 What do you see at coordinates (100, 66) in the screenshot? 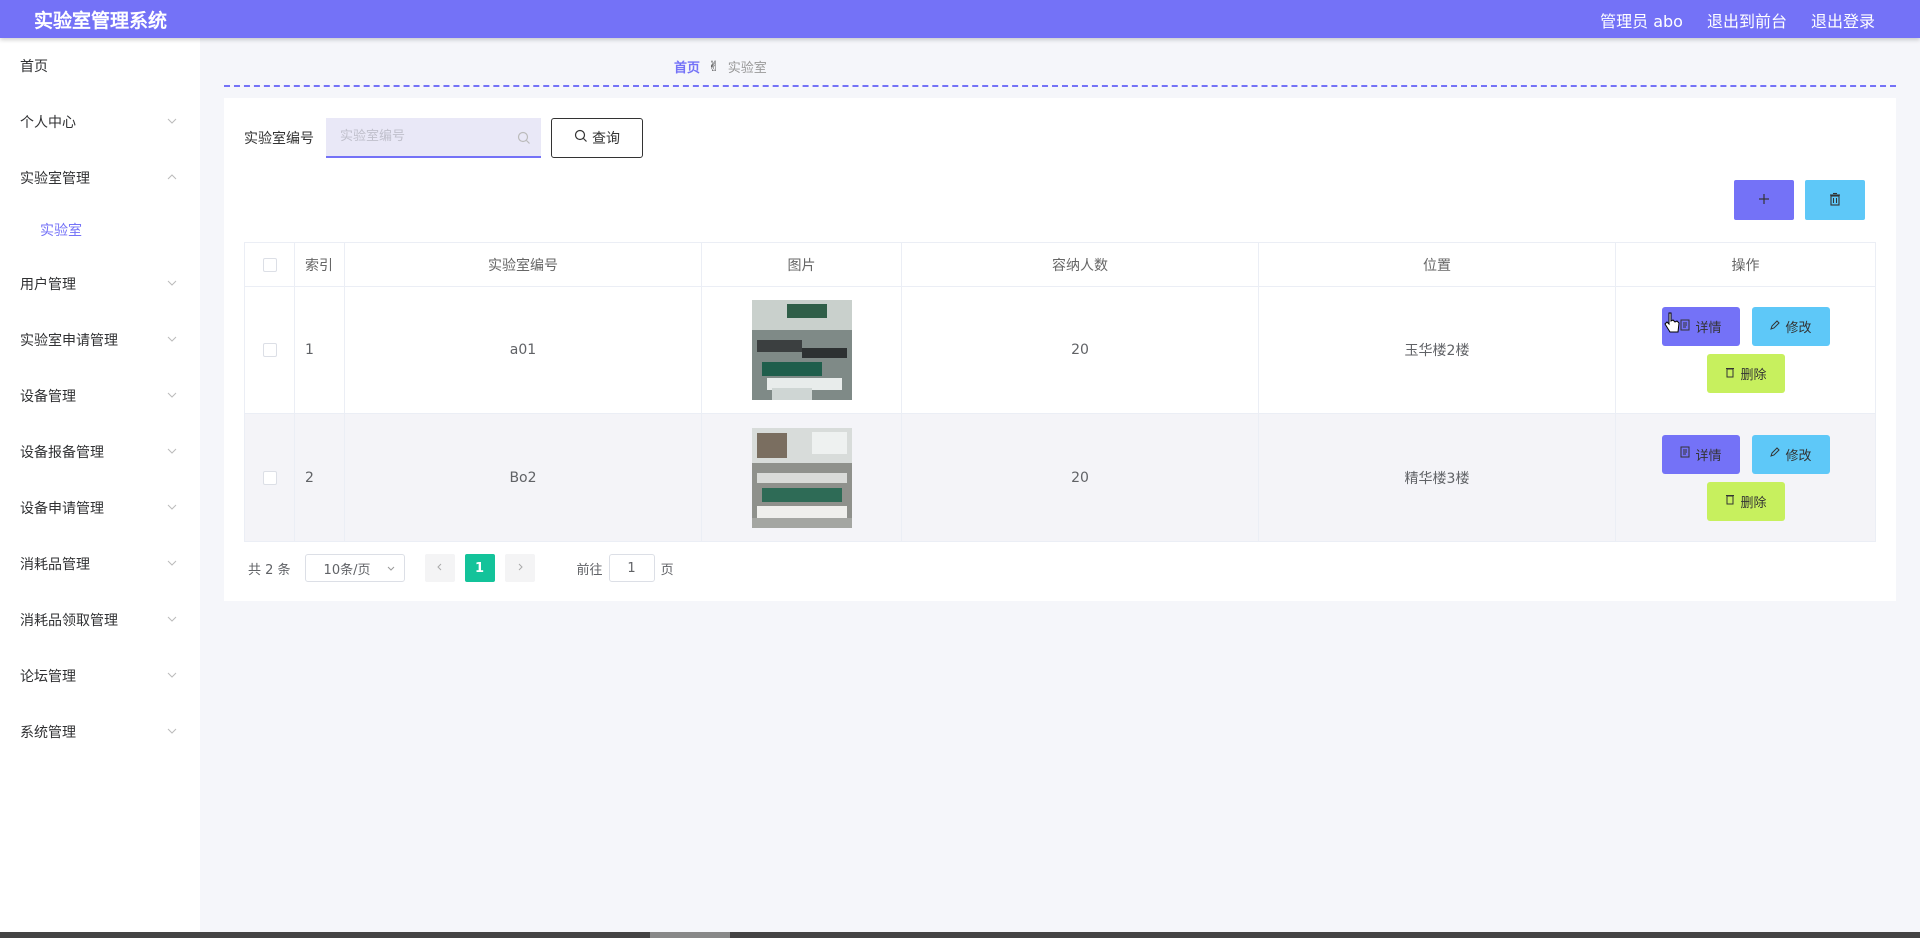
I see `sidebar-item-home: 首页` at bounding box center [100, 66].